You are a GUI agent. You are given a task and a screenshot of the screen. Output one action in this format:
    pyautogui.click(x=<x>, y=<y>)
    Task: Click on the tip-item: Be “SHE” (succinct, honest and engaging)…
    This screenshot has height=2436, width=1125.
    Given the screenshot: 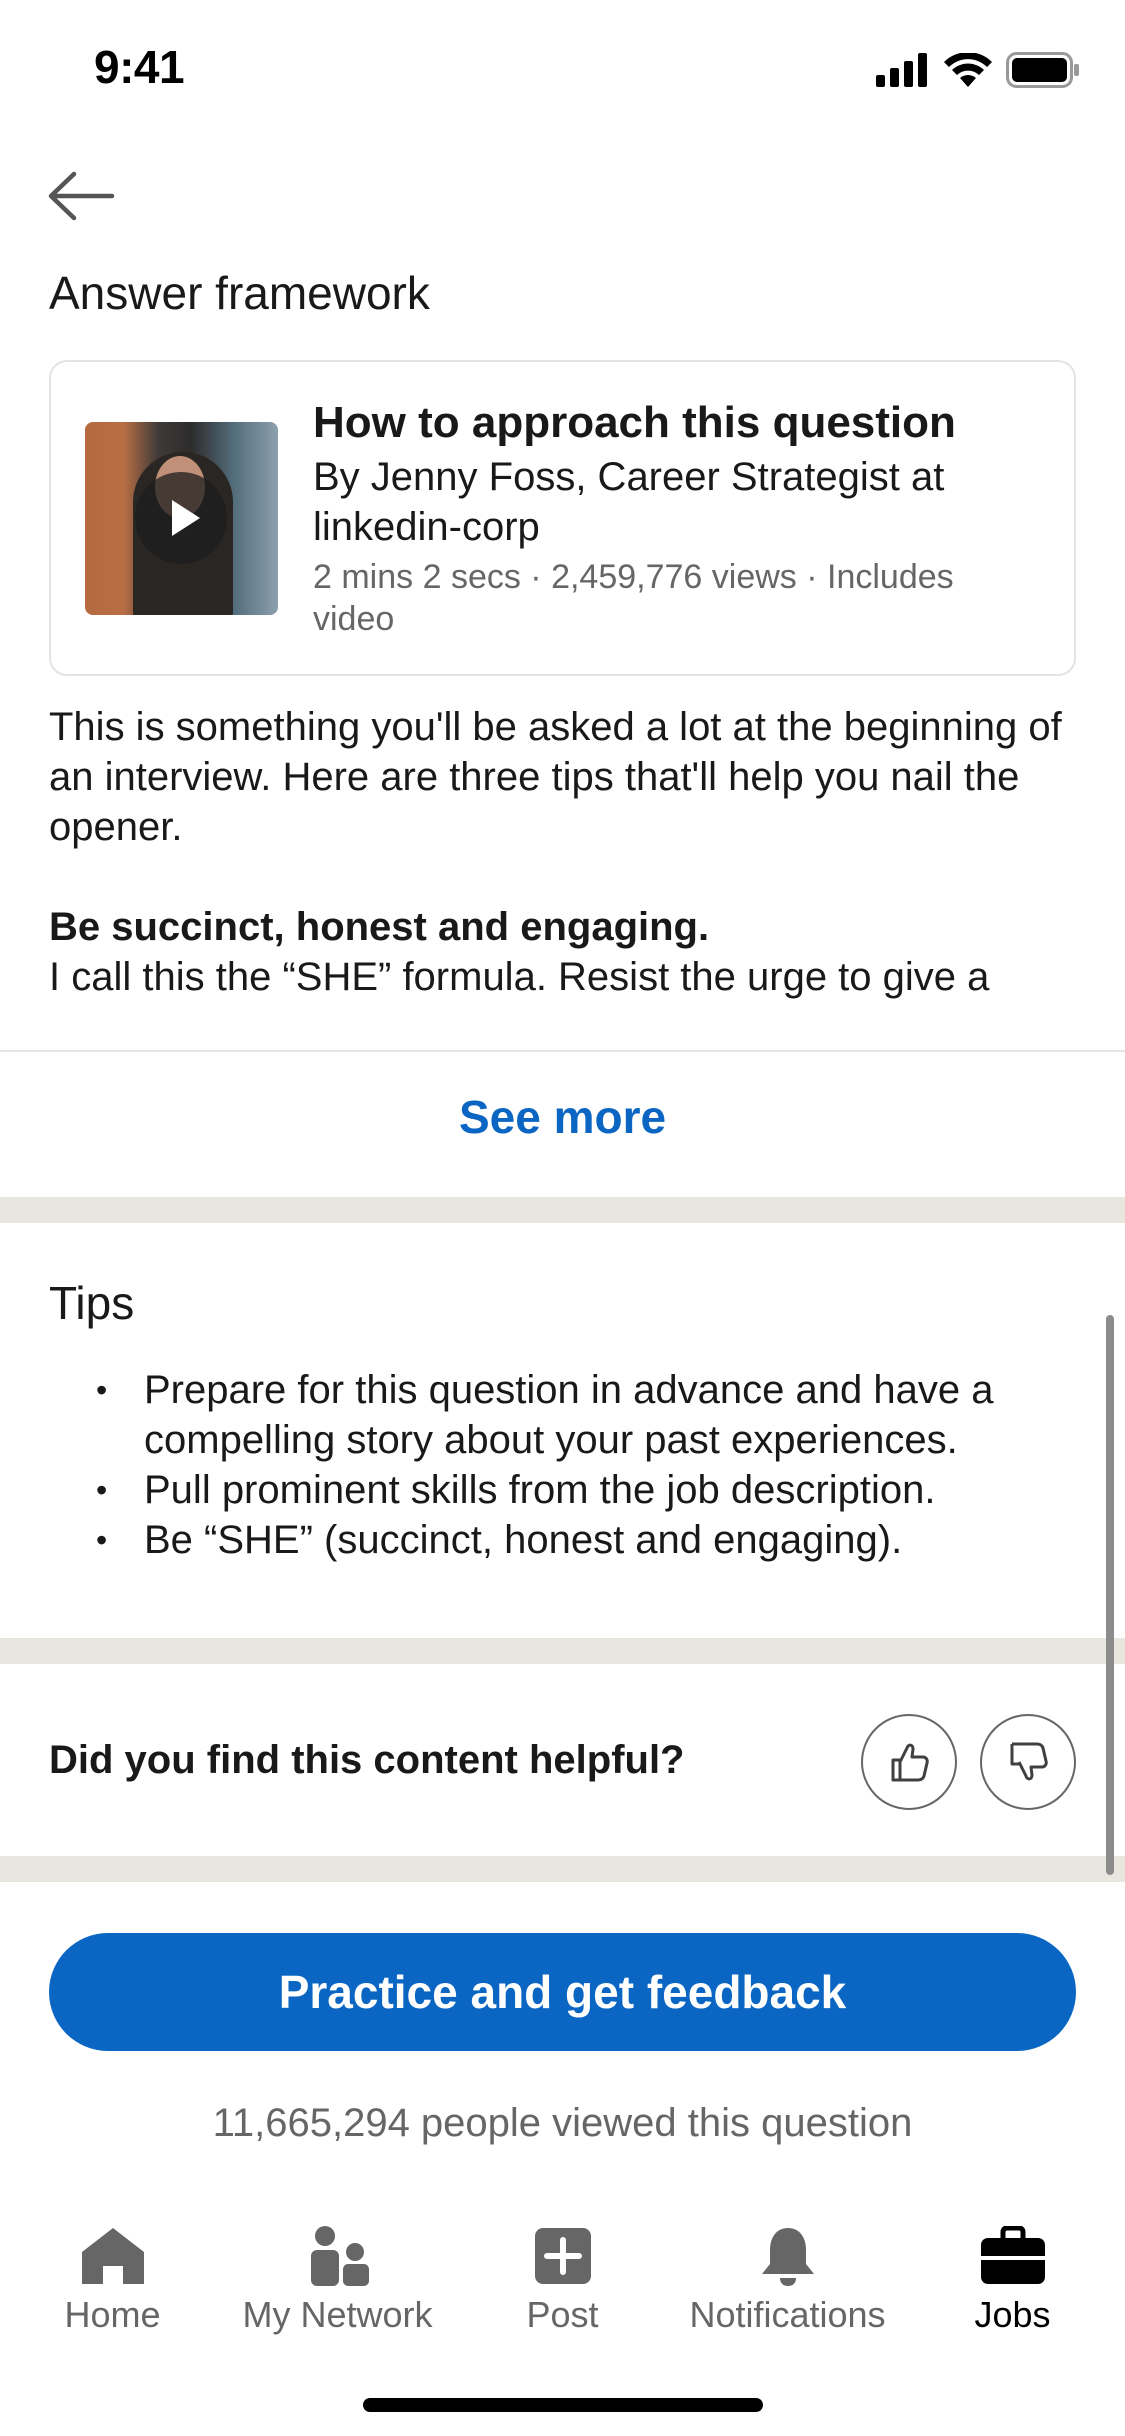 What is the action you would take?
    pyautogui.click(x=596, y=1540)
    